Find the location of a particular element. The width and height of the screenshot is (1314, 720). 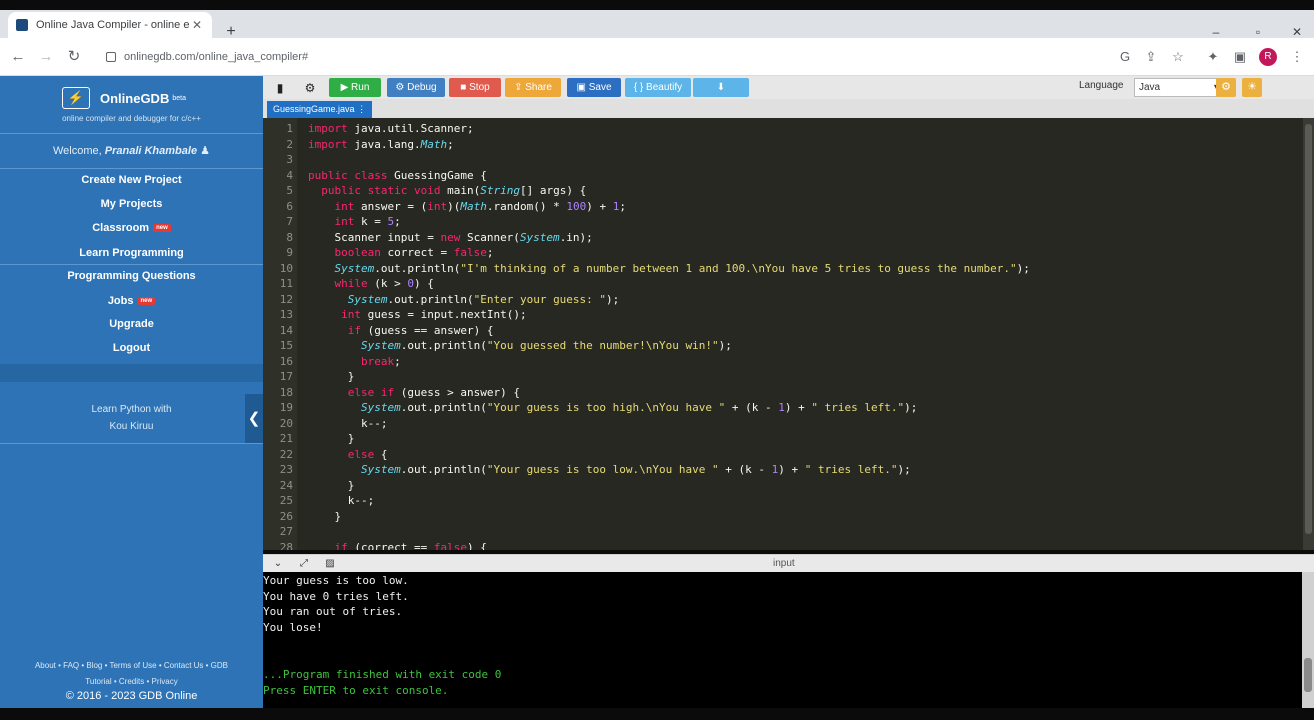

share-page-icon: ⇪ is located at coordinates (1151, 57).